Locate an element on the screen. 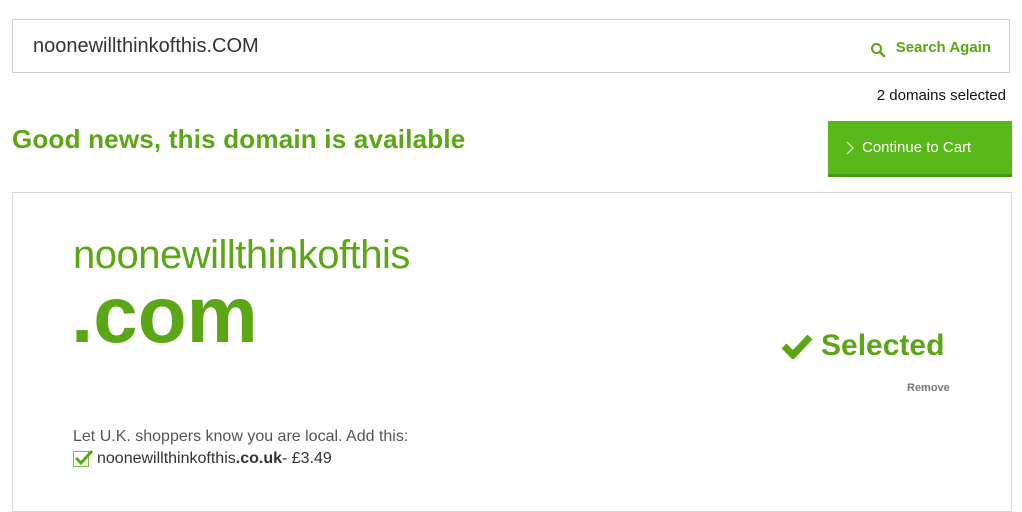 This screenshot has width=1022, height=512. continue-to-cart-label: Continue to Cart is located at coordinates (917, 147).